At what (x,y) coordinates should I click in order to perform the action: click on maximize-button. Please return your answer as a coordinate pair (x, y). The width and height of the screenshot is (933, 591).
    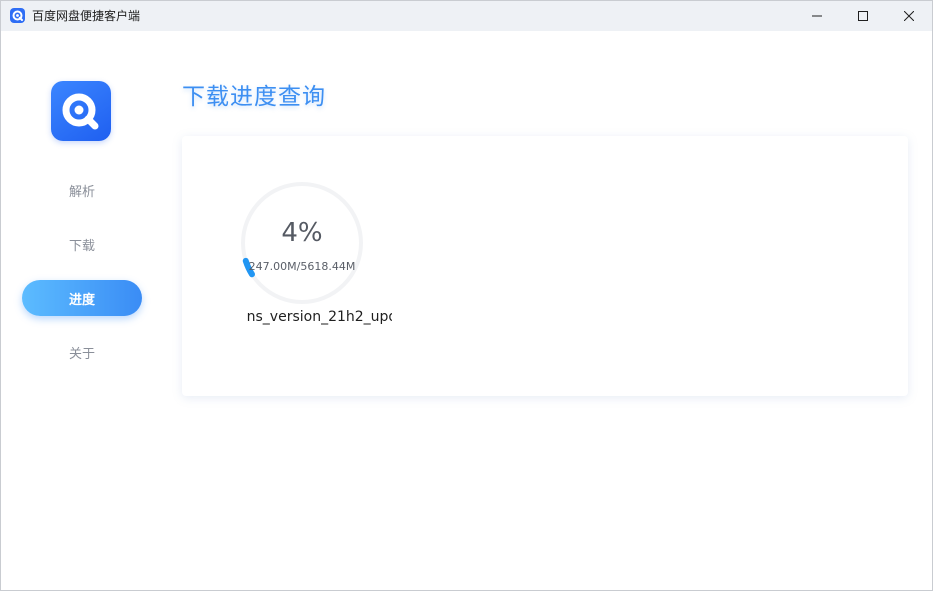
    Looking at the image, I should click on (863, 16).